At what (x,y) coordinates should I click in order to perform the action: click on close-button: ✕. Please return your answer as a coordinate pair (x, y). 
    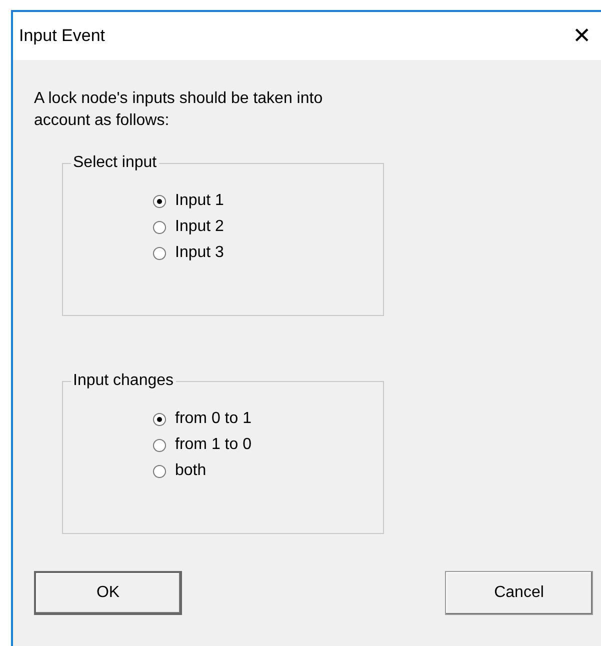
    Looking at the image, I should click on (581, 36).